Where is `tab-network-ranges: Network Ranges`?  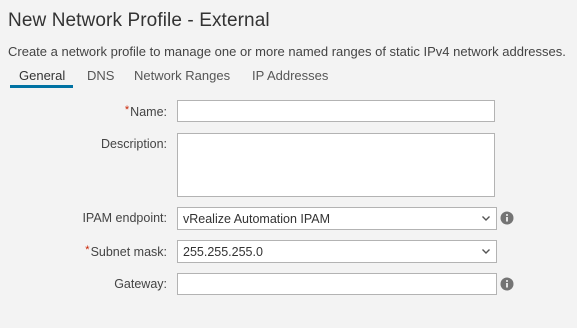 tab-network-ranges: Network Ranges is located at coordinates (182, 75).